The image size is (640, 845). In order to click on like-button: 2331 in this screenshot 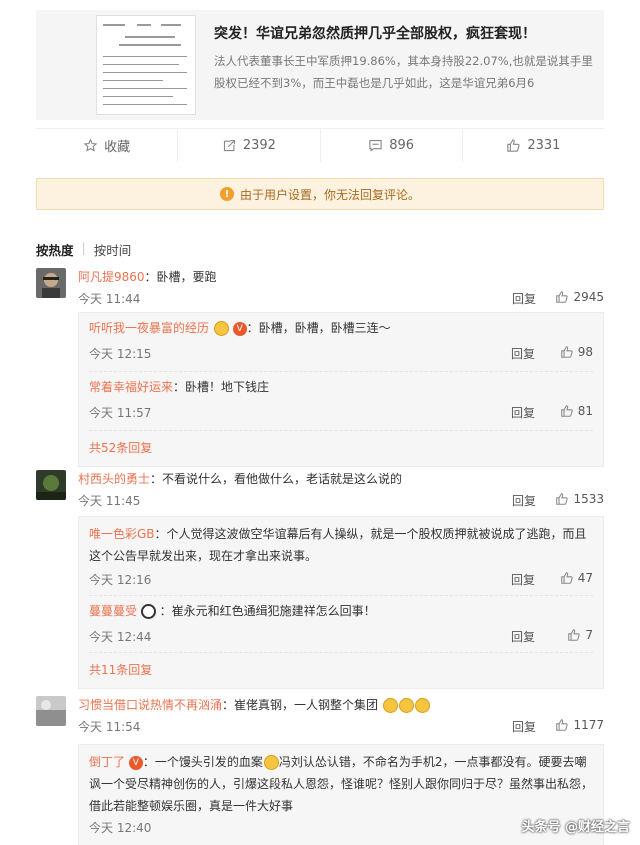, I will do `click(533, 145)`.